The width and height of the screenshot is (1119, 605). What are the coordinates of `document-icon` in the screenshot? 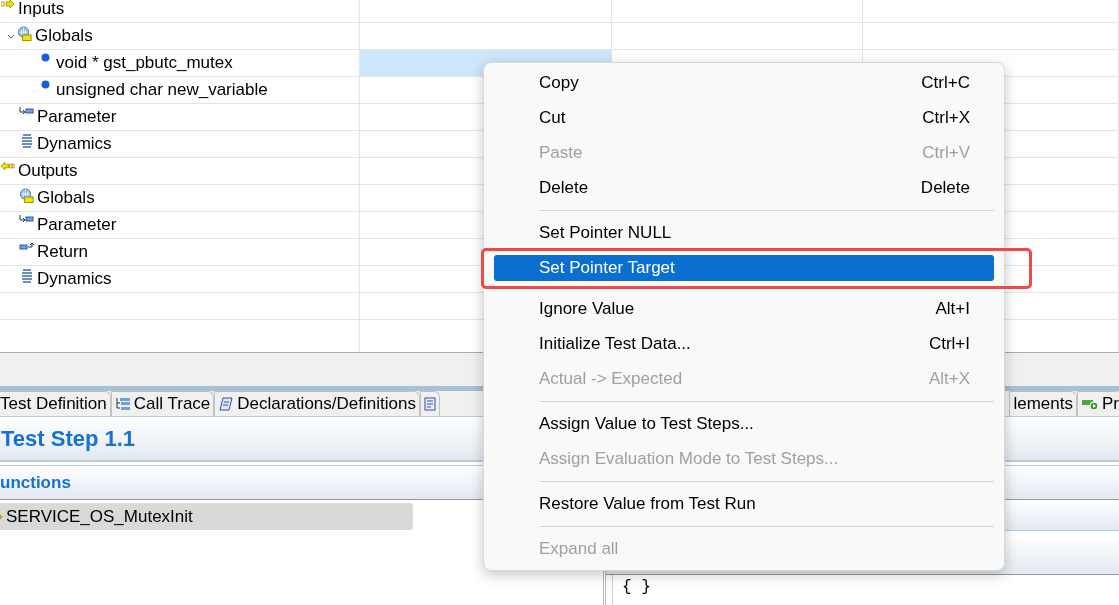 It's located at (429, 404).